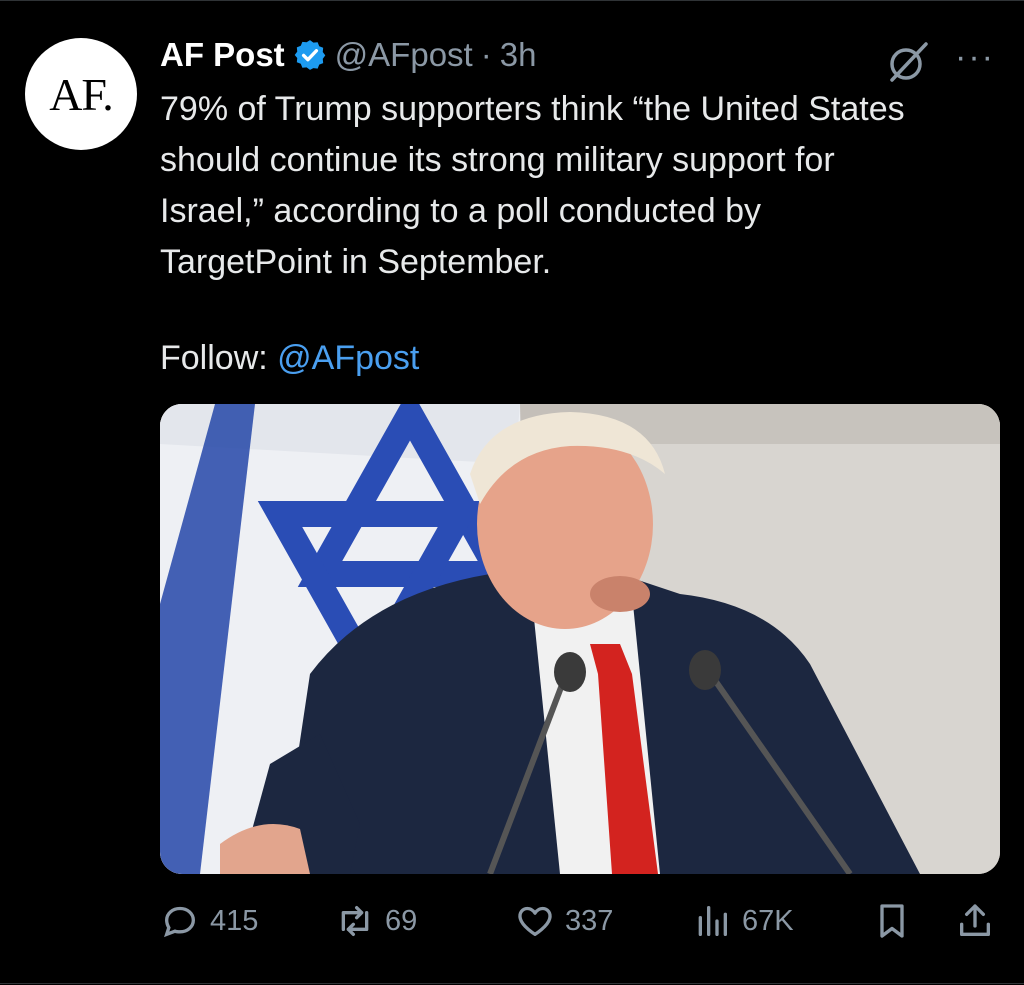 This screenshot has width=1024, height=985. What do you see at coordinates (712, 921) in the screenshot?
I see `views-icon` at bounding box center [712, 921].